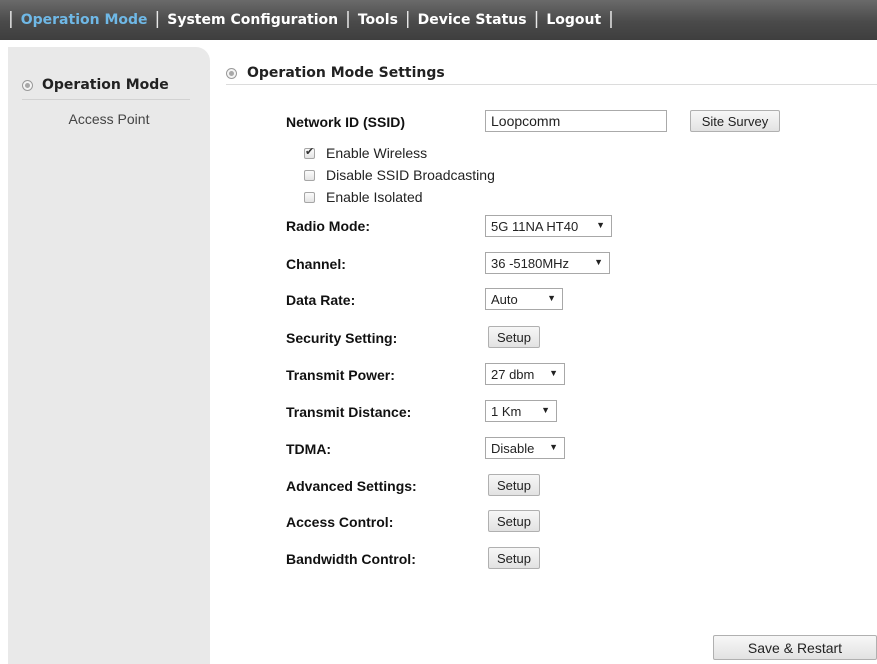  I want to click on nav-device-status: Device Status, so click(472, 20).